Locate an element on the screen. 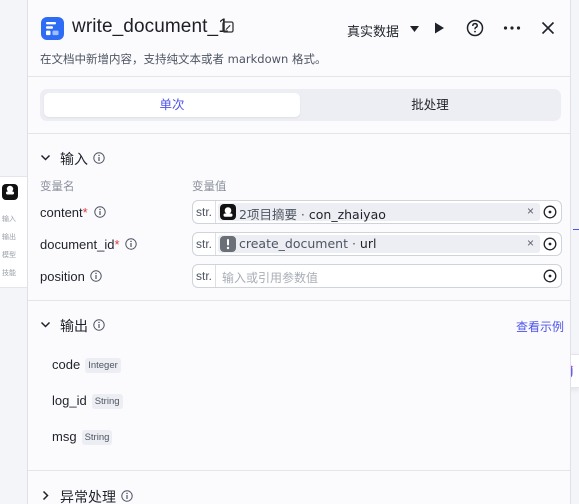 This screenshot has width=579, height=504. background-node-label: 模型 is located at coordinates (9, 255).